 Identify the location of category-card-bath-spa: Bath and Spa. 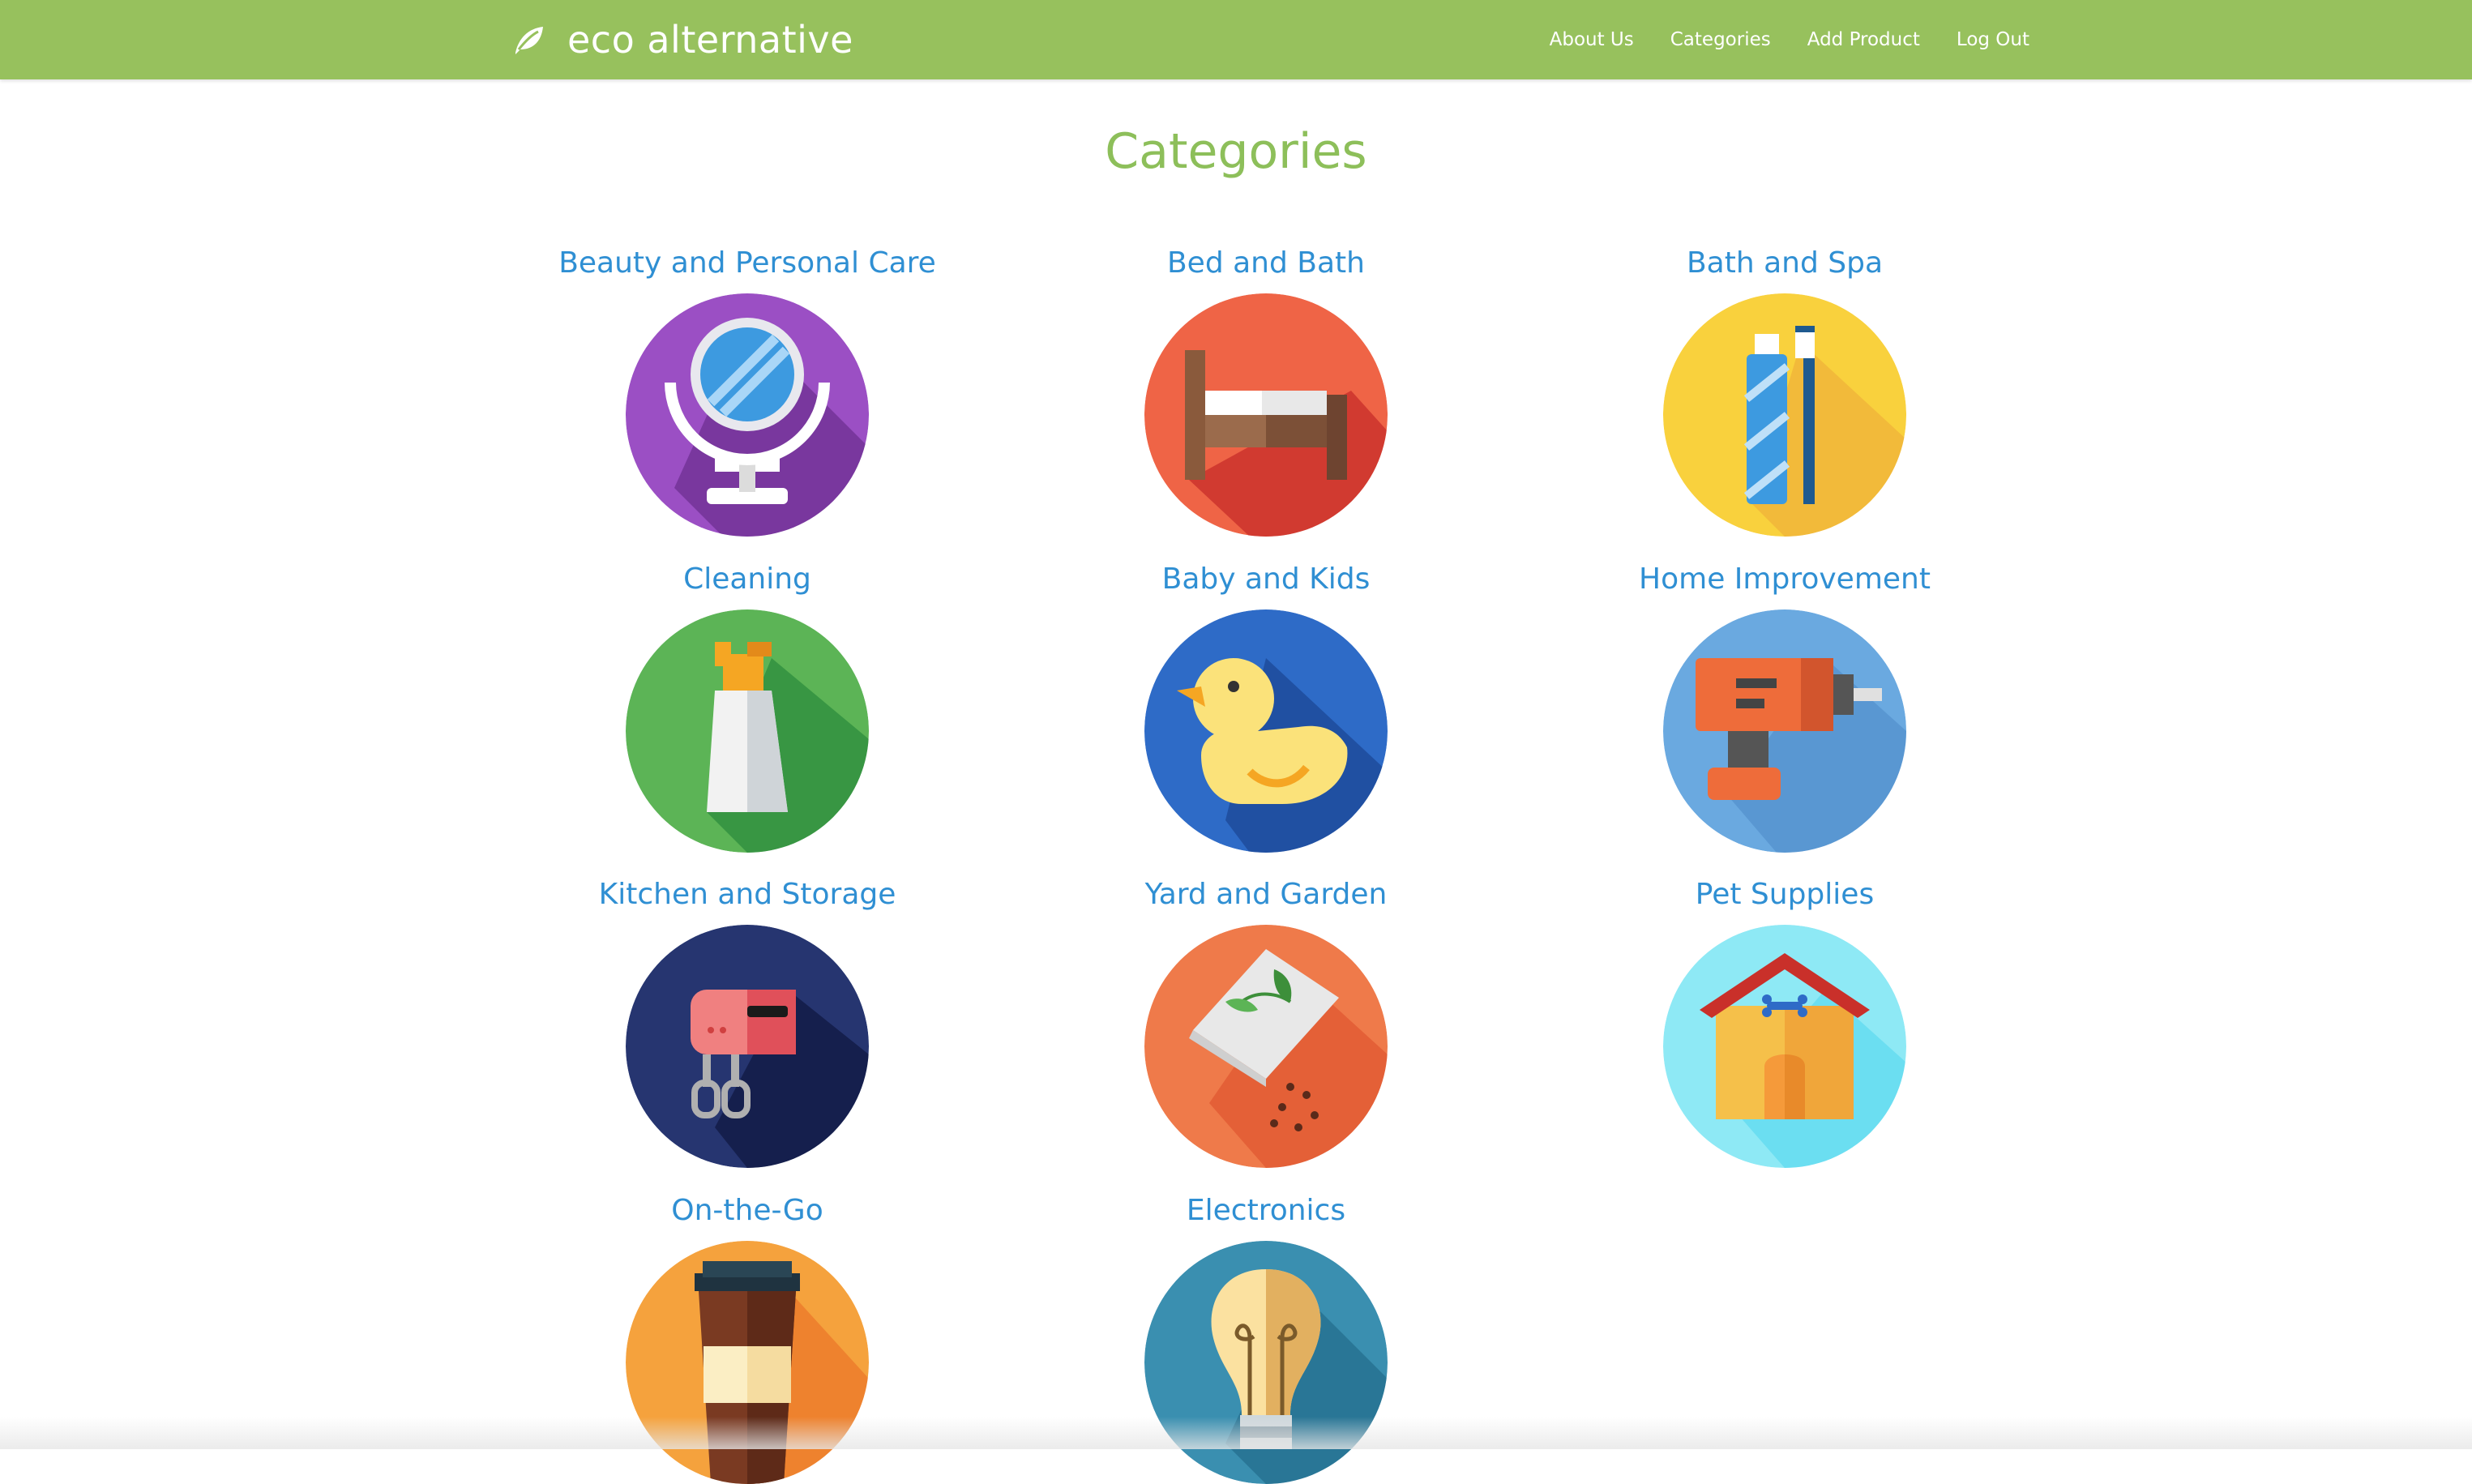
(1785, 389).